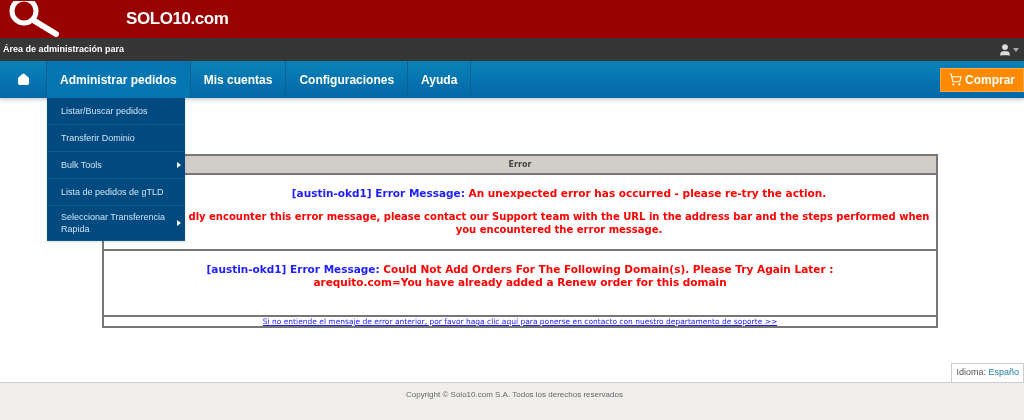  Describe the element at coordinates (116, 192) in the screenshot. I see `dropdown-item: Lista de pedidos de gTLD` at that location.